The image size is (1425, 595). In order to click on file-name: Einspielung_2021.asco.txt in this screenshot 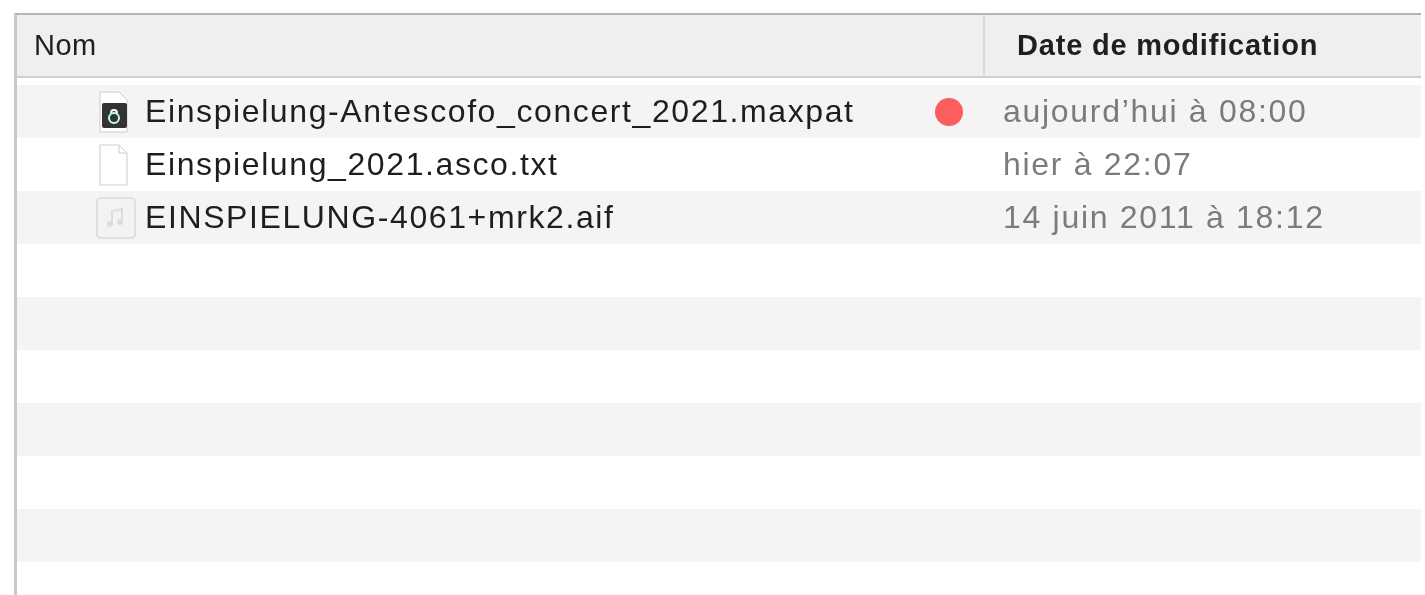, I will do `click(352, 164)`.